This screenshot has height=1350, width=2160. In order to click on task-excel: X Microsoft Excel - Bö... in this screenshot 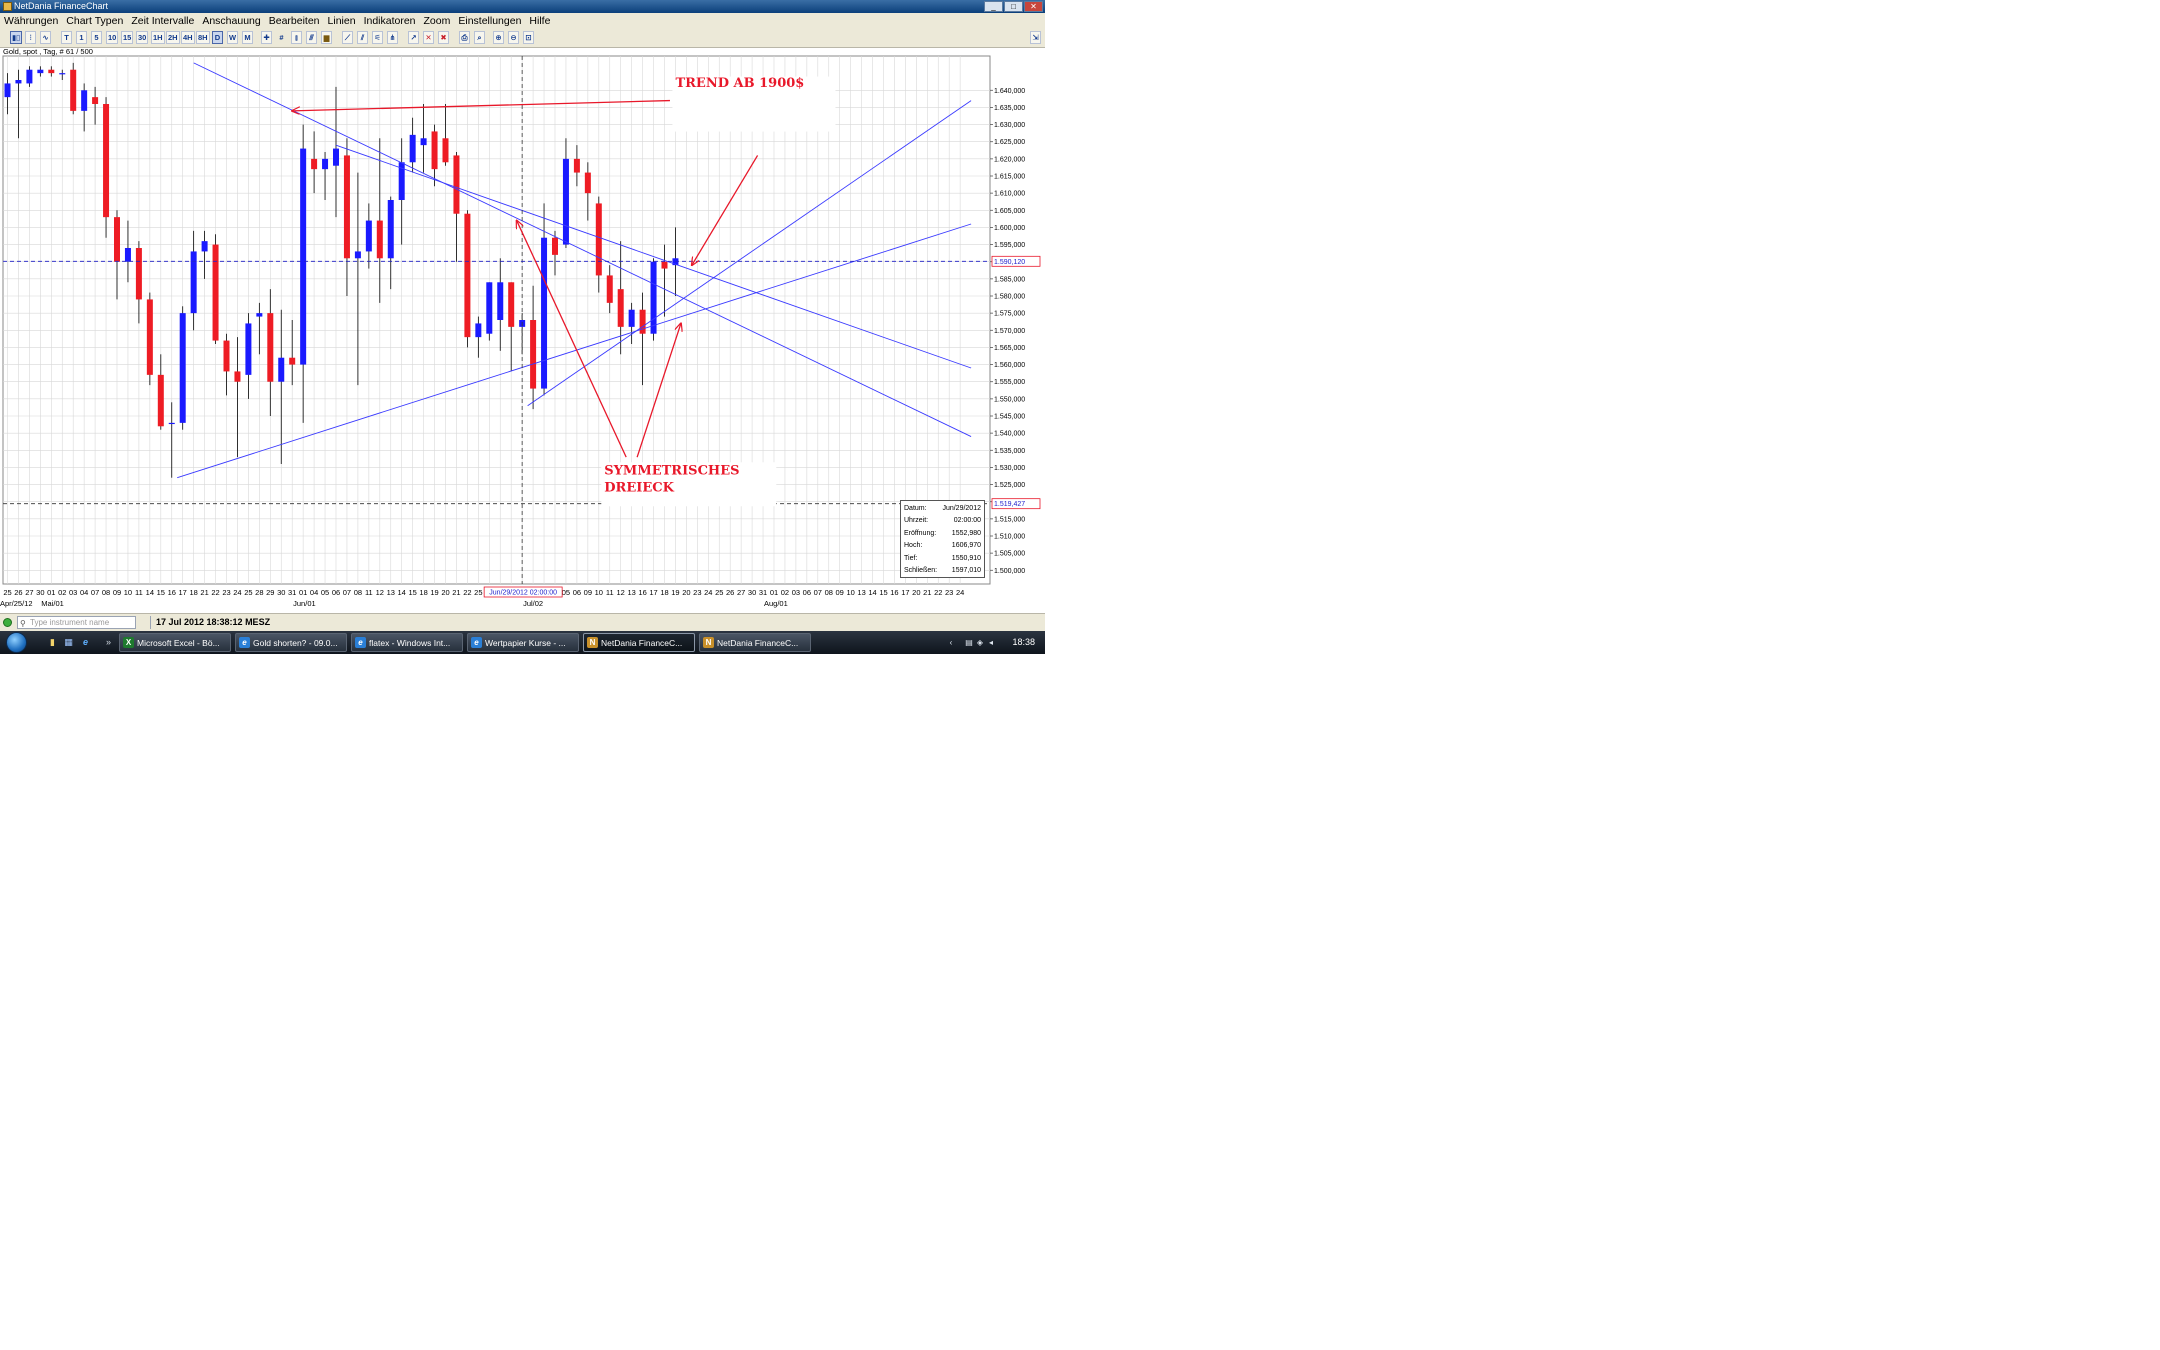, I will do `click(175, 642)`.